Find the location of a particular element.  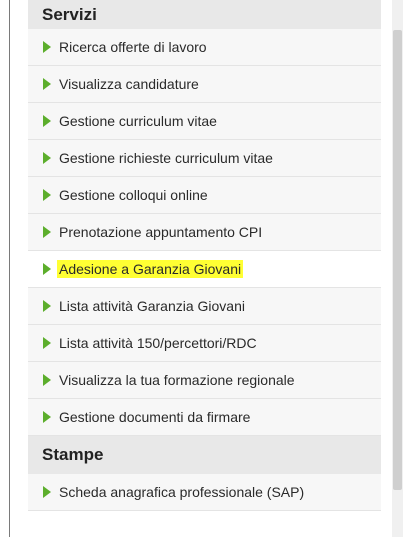

section-header-servizi: Servizi is located at coordinates (204, 14).